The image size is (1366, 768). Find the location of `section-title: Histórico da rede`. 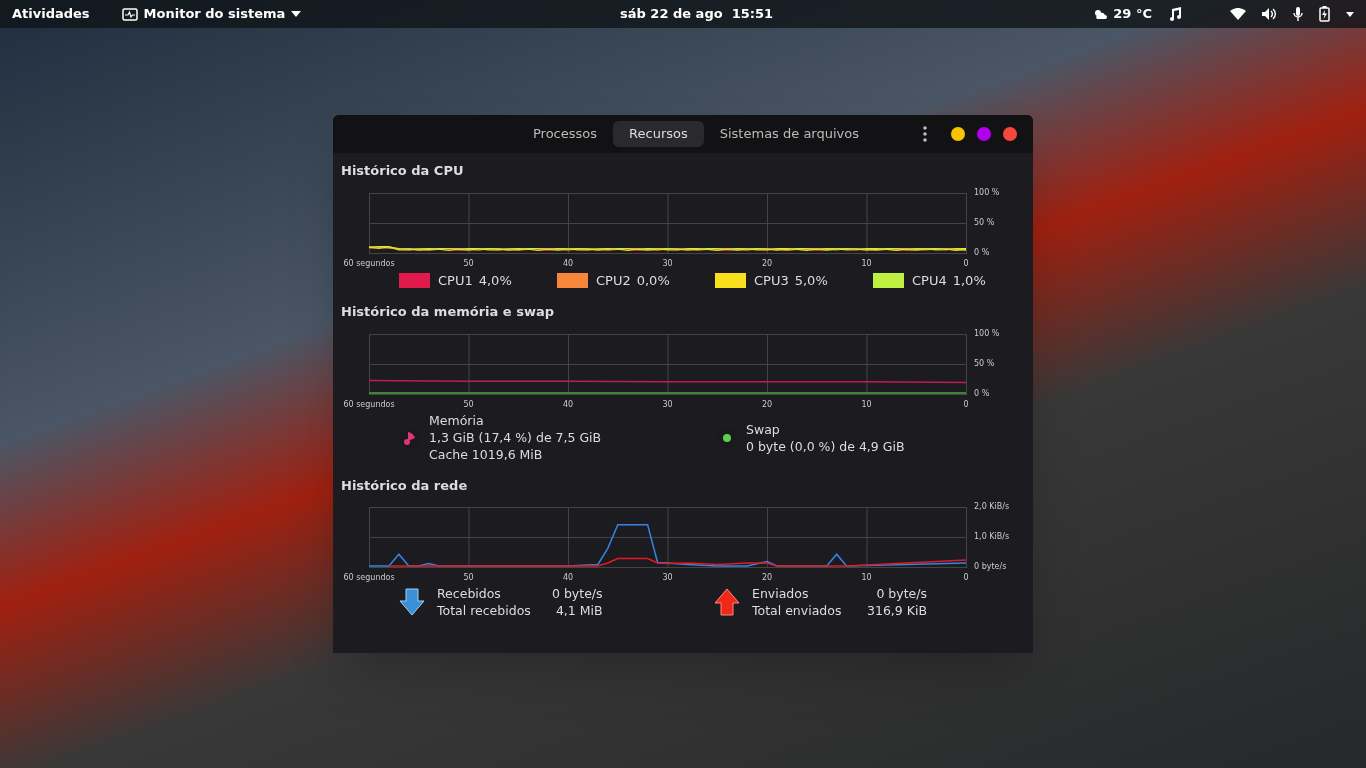

section-title: Histórico da rede is located at coordinates (404, 485).